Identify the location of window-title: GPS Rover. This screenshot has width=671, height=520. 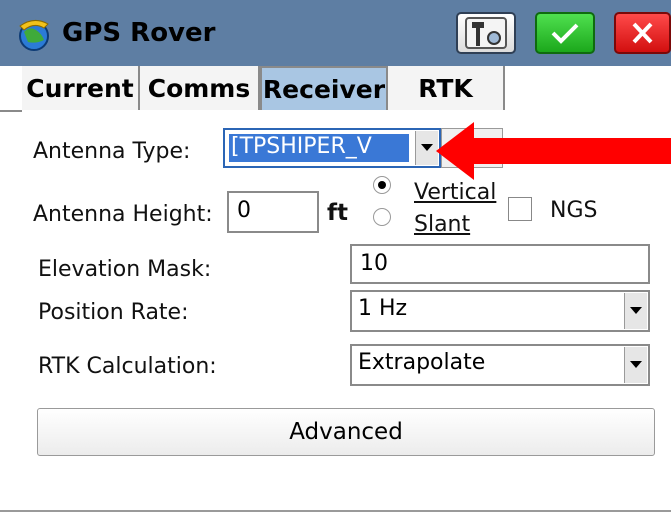
(139, 33).